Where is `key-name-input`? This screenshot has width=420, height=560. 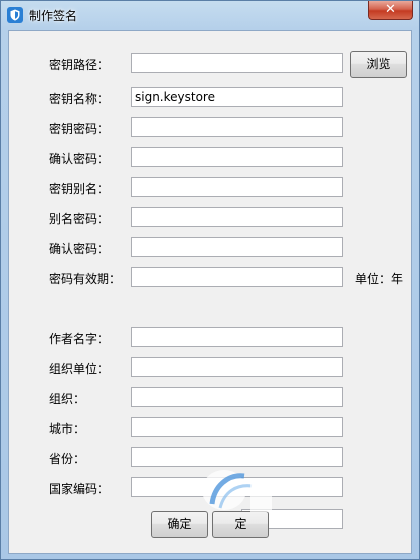
key-name-input is located at coordinates (237, 97).